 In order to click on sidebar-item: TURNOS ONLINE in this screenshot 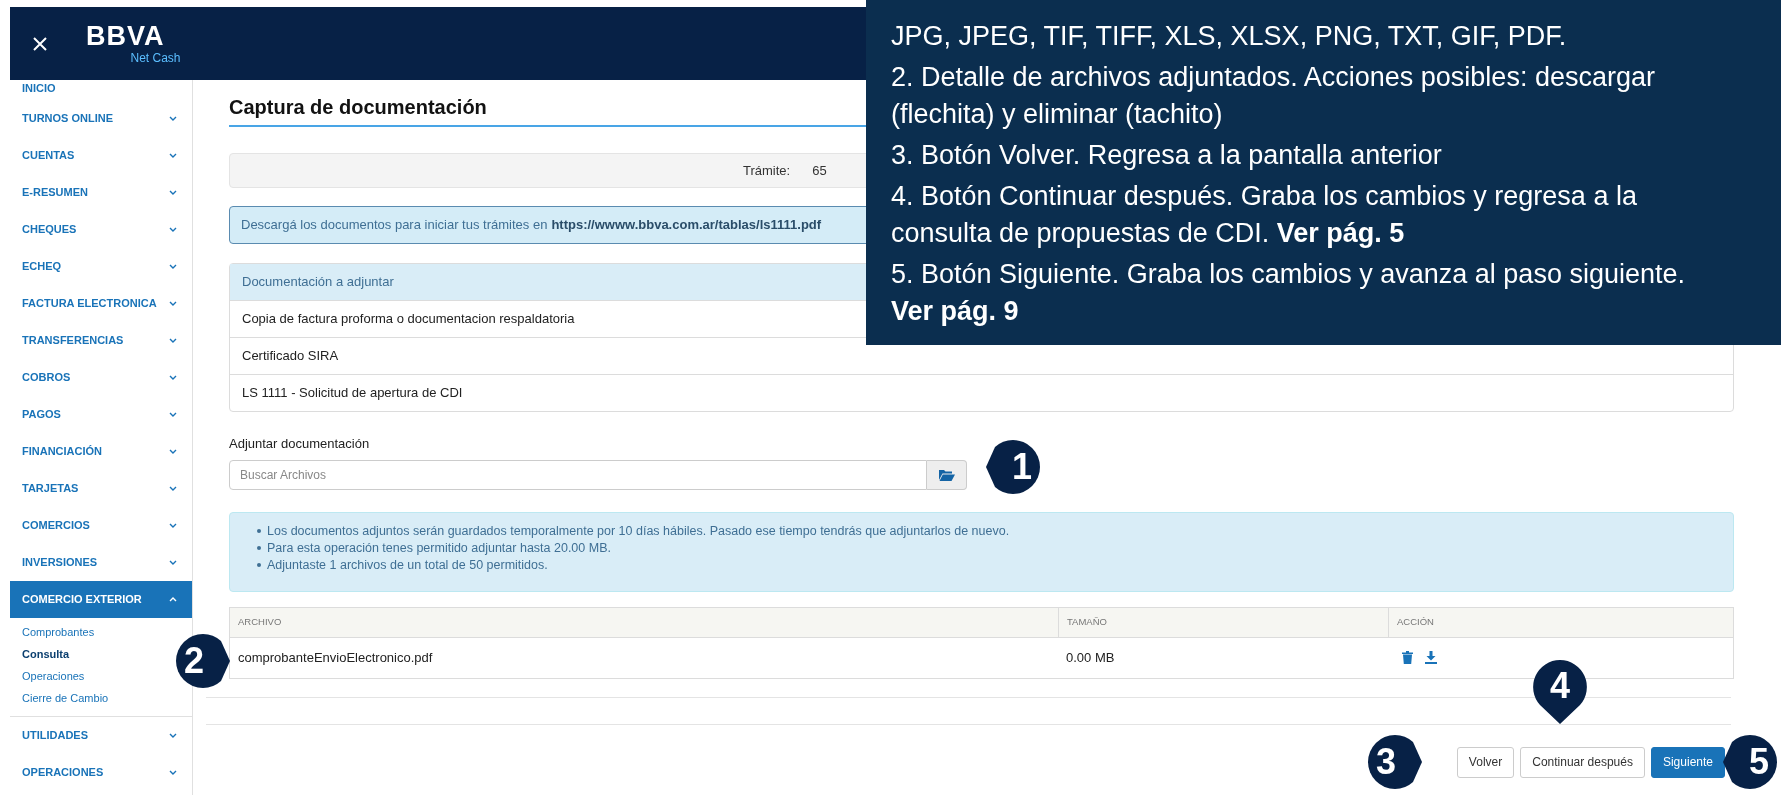, I will do `click(101, 118)`.